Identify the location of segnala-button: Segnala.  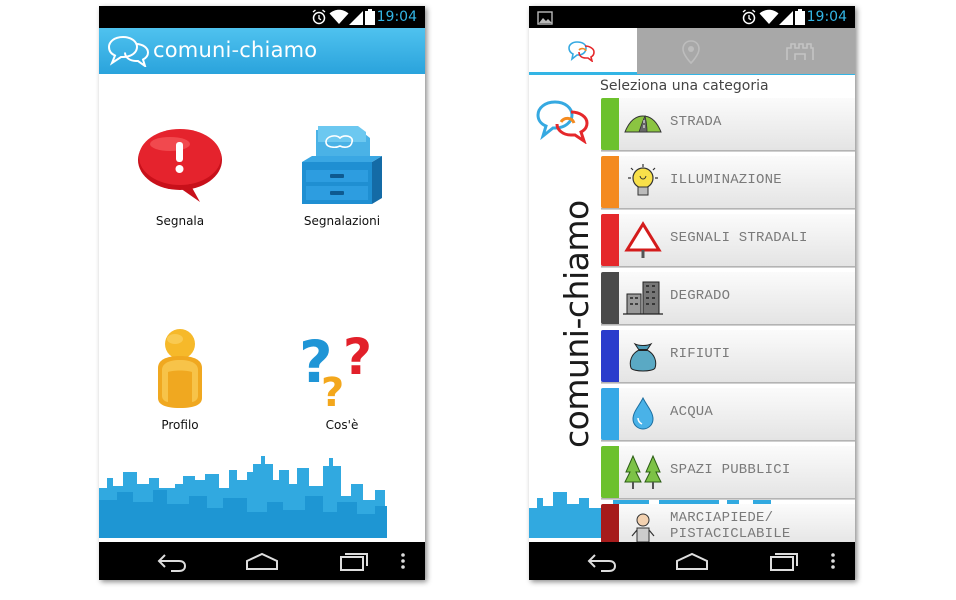
(180, 176).